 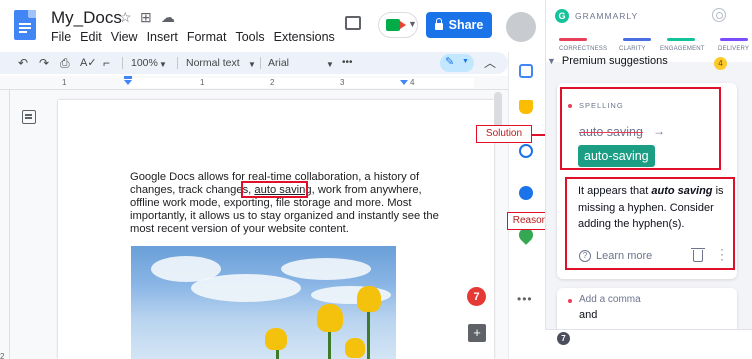 What do you see at coordinates (682, 49) in the screenshot?
I see `category-engagement: ENGAGEMENT` at bounding box center [682, 49].